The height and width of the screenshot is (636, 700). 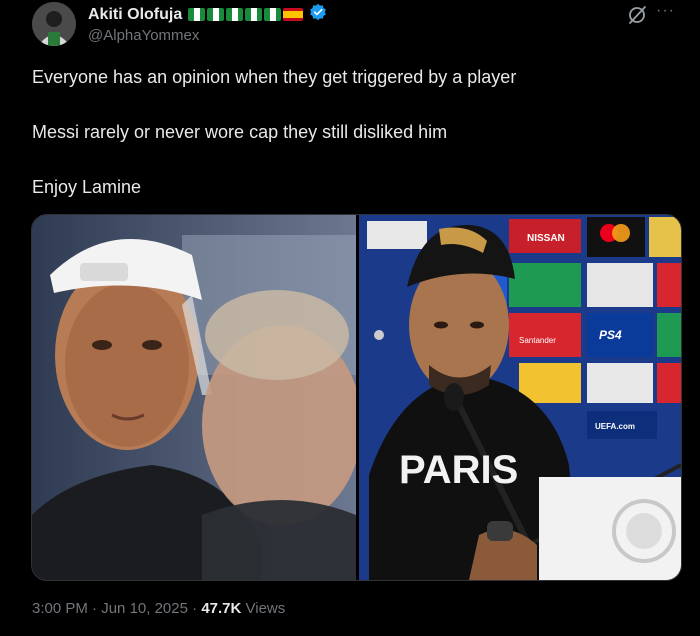 What do you see at coordinates (54, 24) in the screenshot?
I see `author-avatar` at bounding box center [54, 24].